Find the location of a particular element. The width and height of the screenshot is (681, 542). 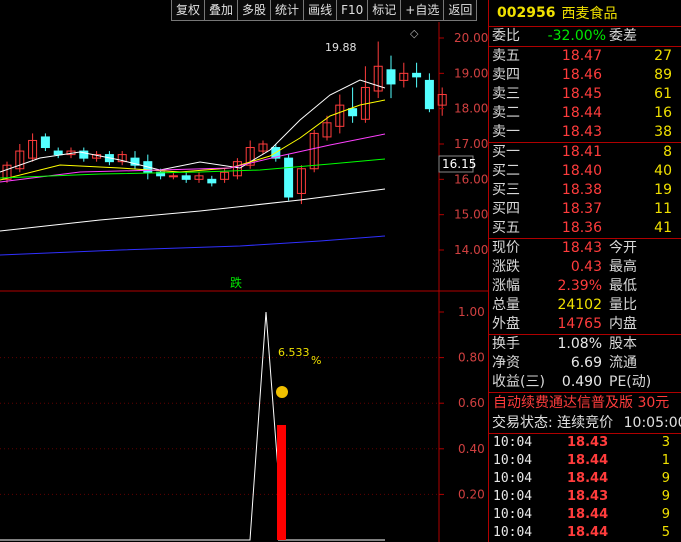

price-axis-label: 17.00 is located at coordinates (471, 144).